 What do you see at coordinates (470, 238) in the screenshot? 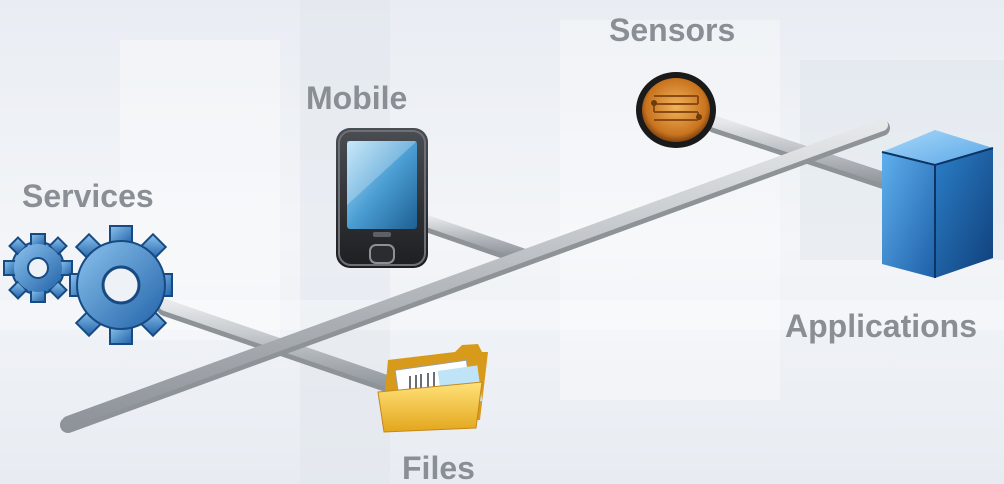
I see `pipe-mobile` at bounding box center [470, 238].